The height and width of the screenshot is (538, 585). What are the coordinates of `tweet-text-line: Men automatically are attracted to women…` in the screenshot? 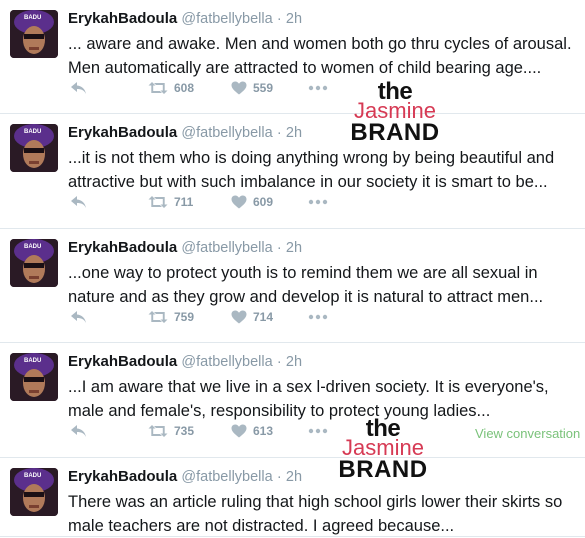 It's located at (305, 68).